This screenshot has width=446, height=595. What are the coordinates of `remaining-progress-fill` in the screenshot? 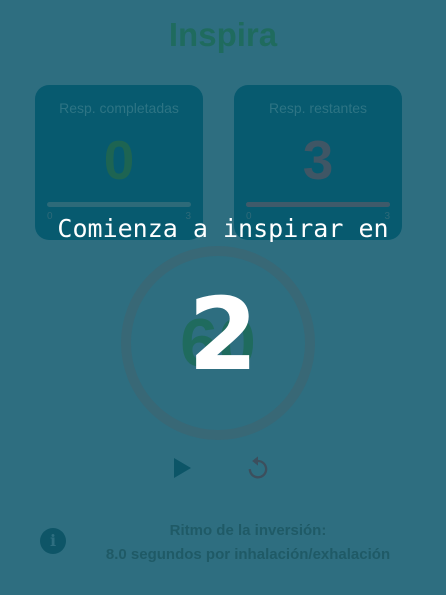 It's located at (318, 204).